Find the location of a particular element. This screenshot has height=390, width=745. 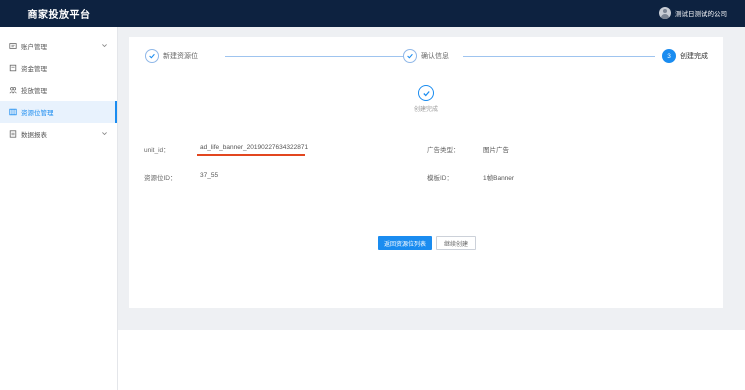

step-confirm-info: 确认信息 is located at coordinates (426, 56).